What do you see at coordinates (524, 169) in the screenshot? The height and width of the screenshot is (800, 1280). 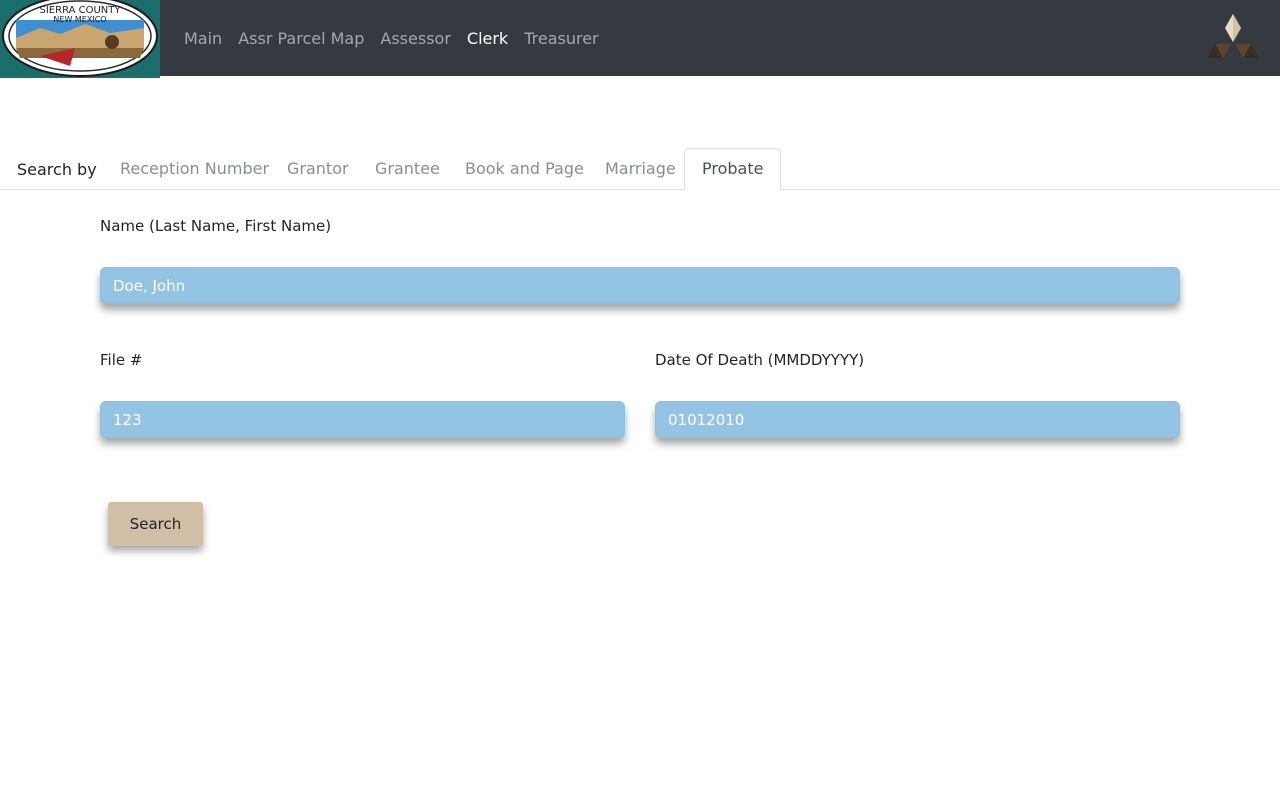 I see `tab-book-and-page: Book and Page` at bounding box center [524, 169].